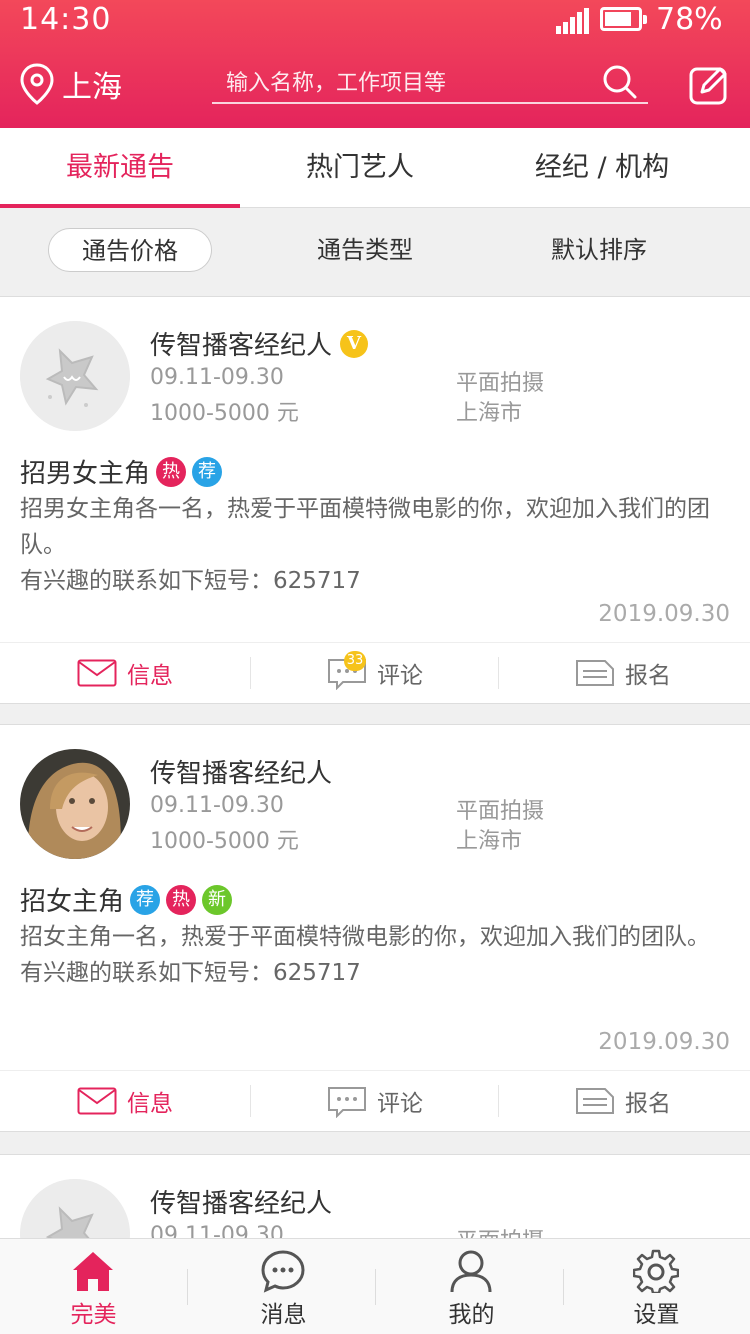  I want to click on message-icon, so click(283, 1271).